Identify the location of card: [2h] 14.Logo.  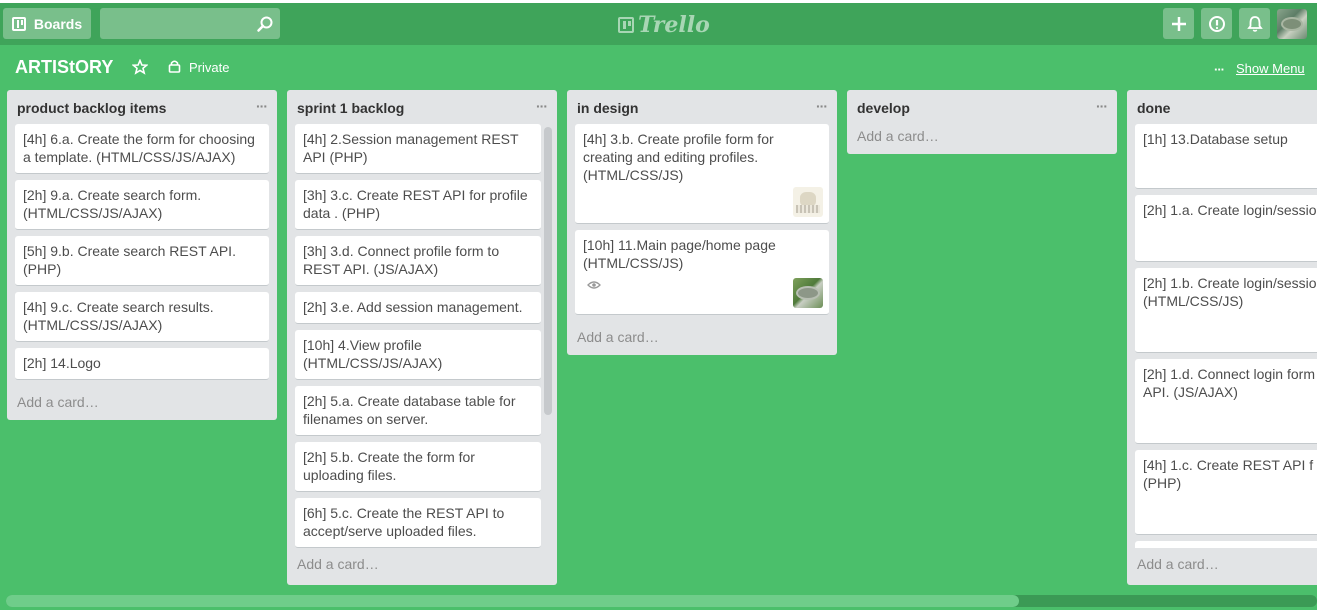
(142, 364).